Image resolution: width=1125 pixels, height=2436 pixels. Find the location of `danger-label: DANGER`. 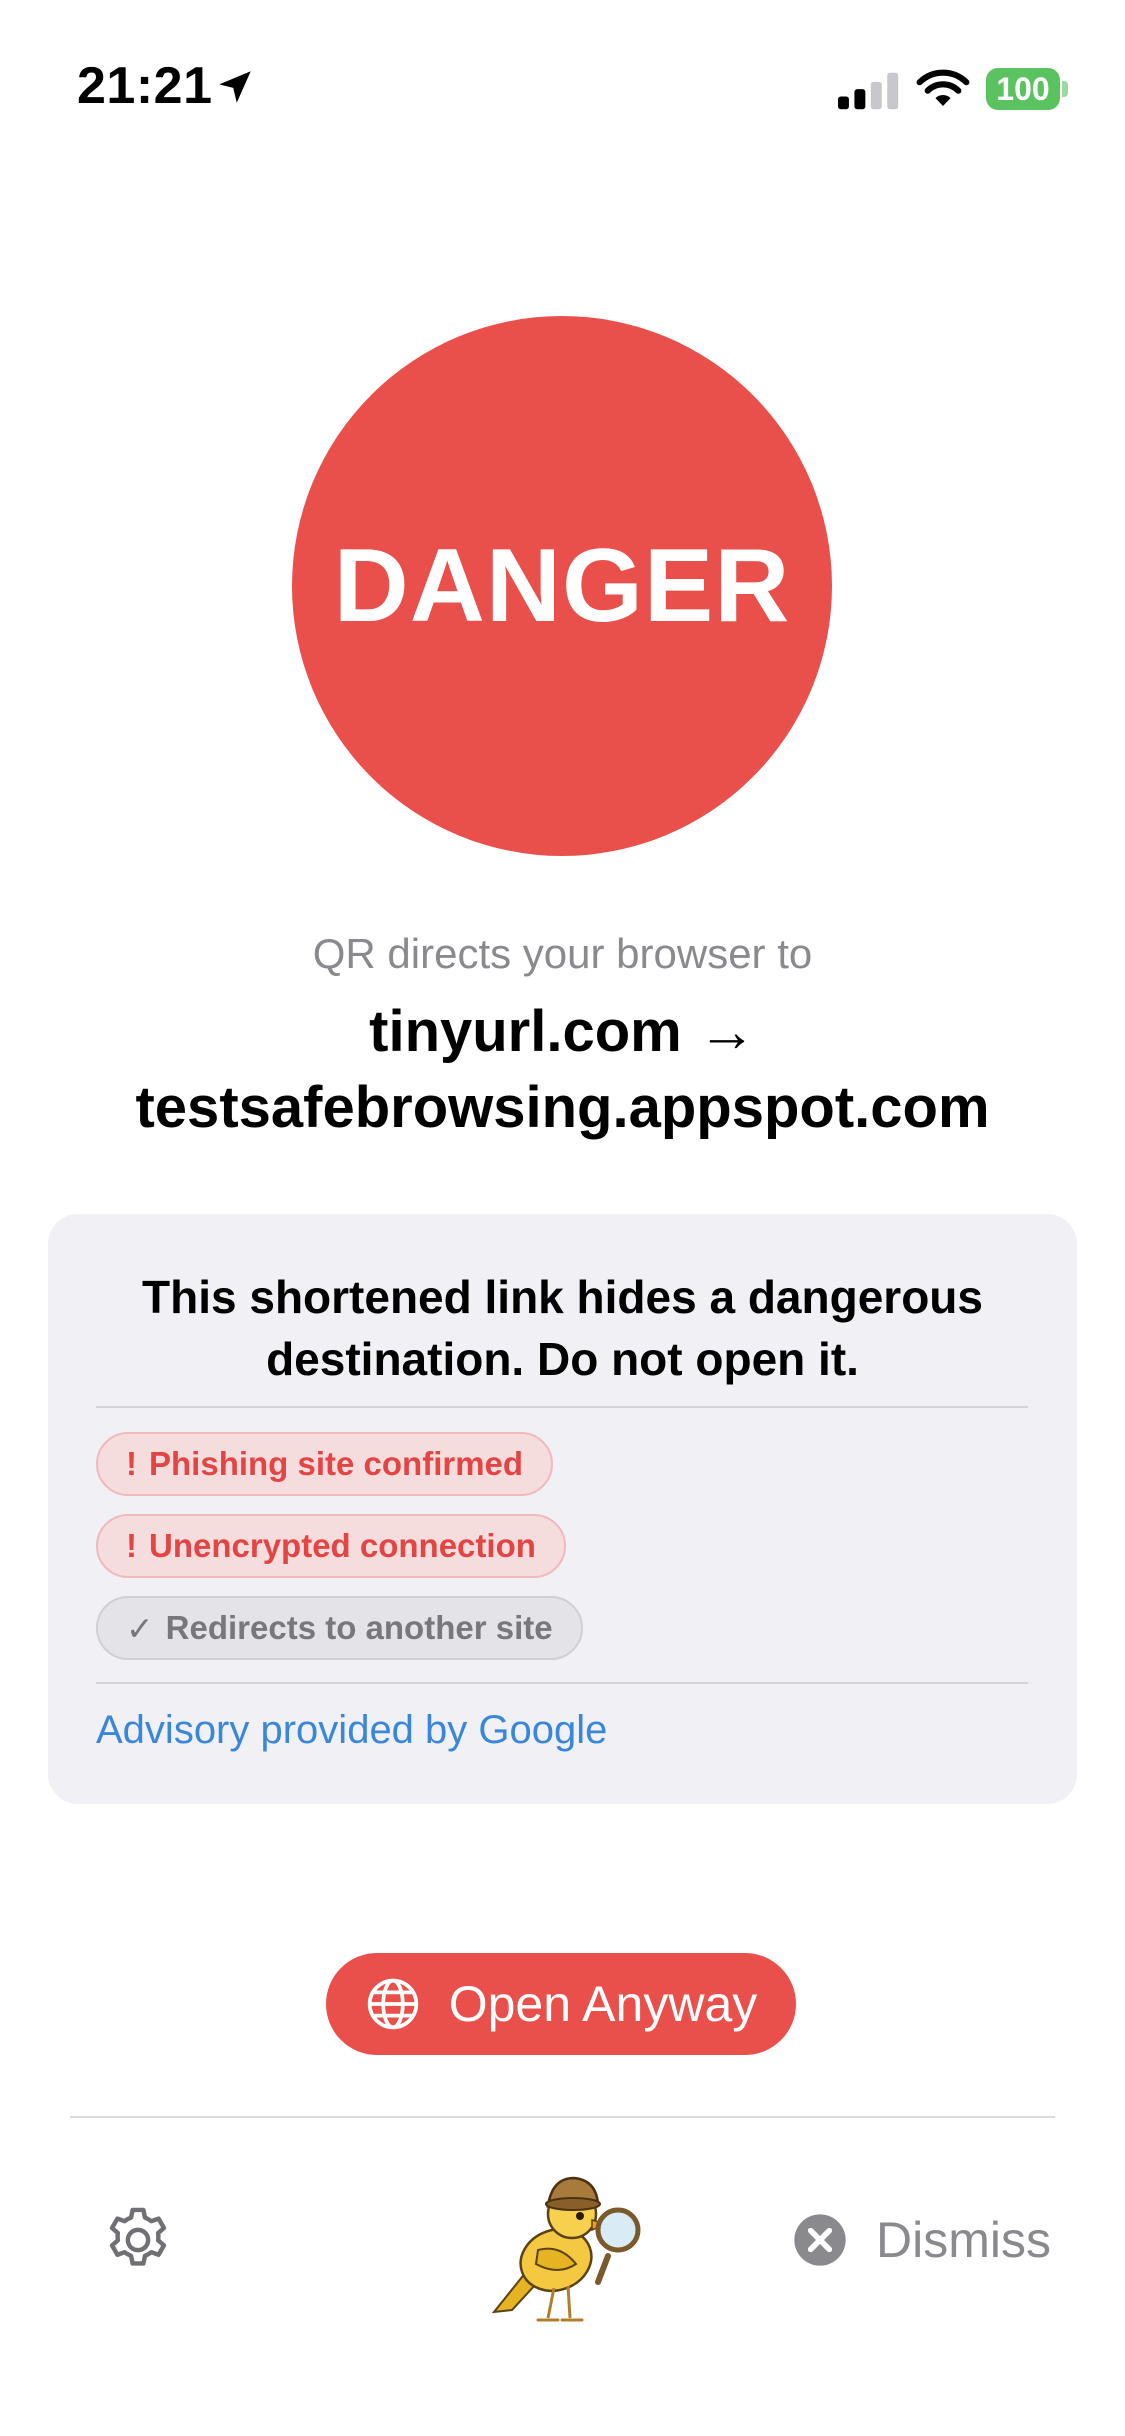

danger-label: DANGER is located at coordinates (562, 585).